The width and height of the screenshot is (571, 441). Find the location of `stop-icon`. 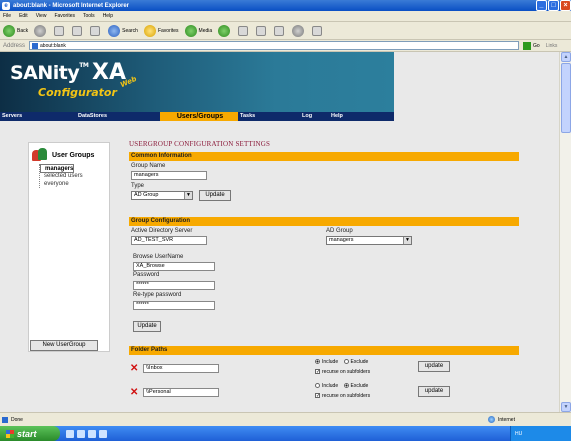

stop-icon is located at coordinates (59, 30).